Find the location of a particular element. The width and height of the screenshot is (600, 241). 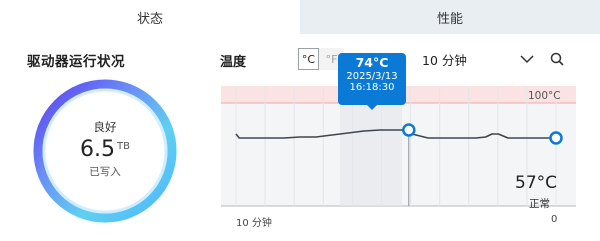

tooltip-arrow is located at coordinates (372, 107).